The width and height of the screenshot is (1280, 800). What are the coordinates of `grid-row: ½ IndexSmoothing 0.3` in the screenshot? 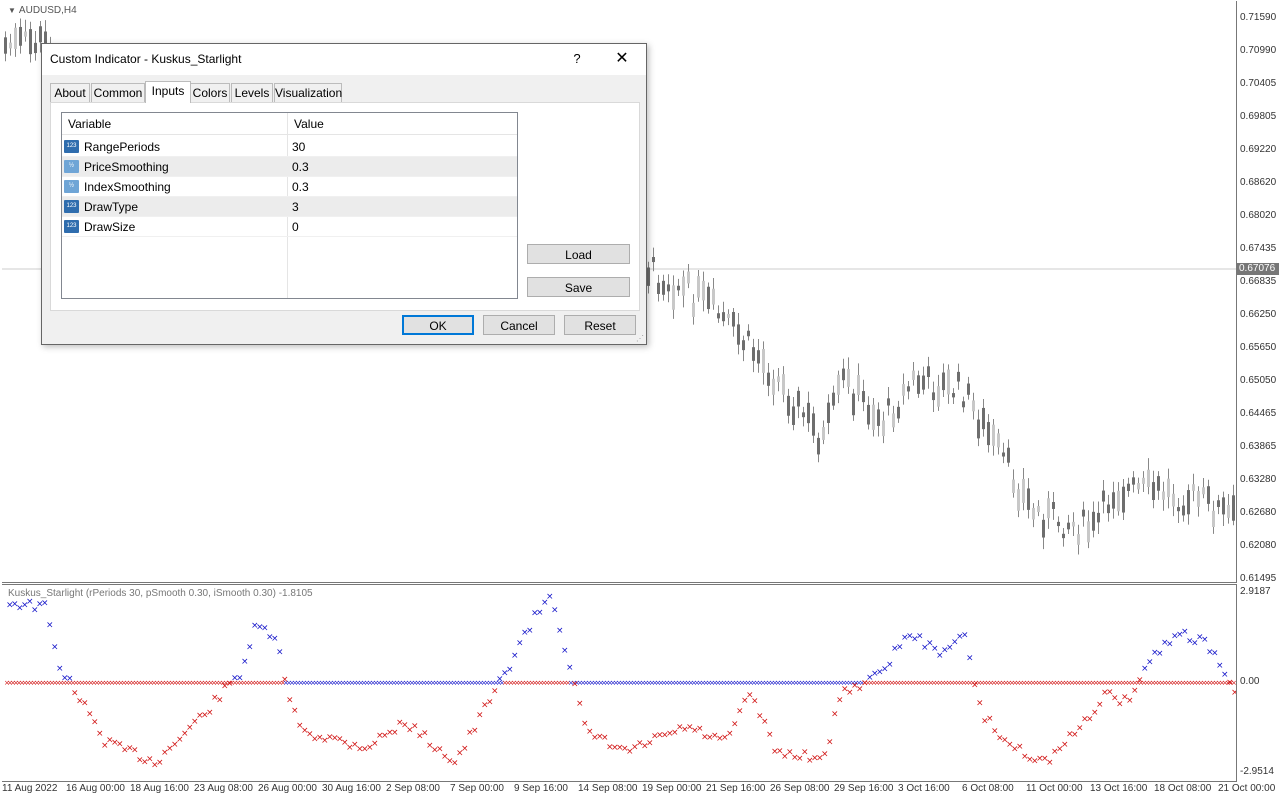 It's located at (289, 187).